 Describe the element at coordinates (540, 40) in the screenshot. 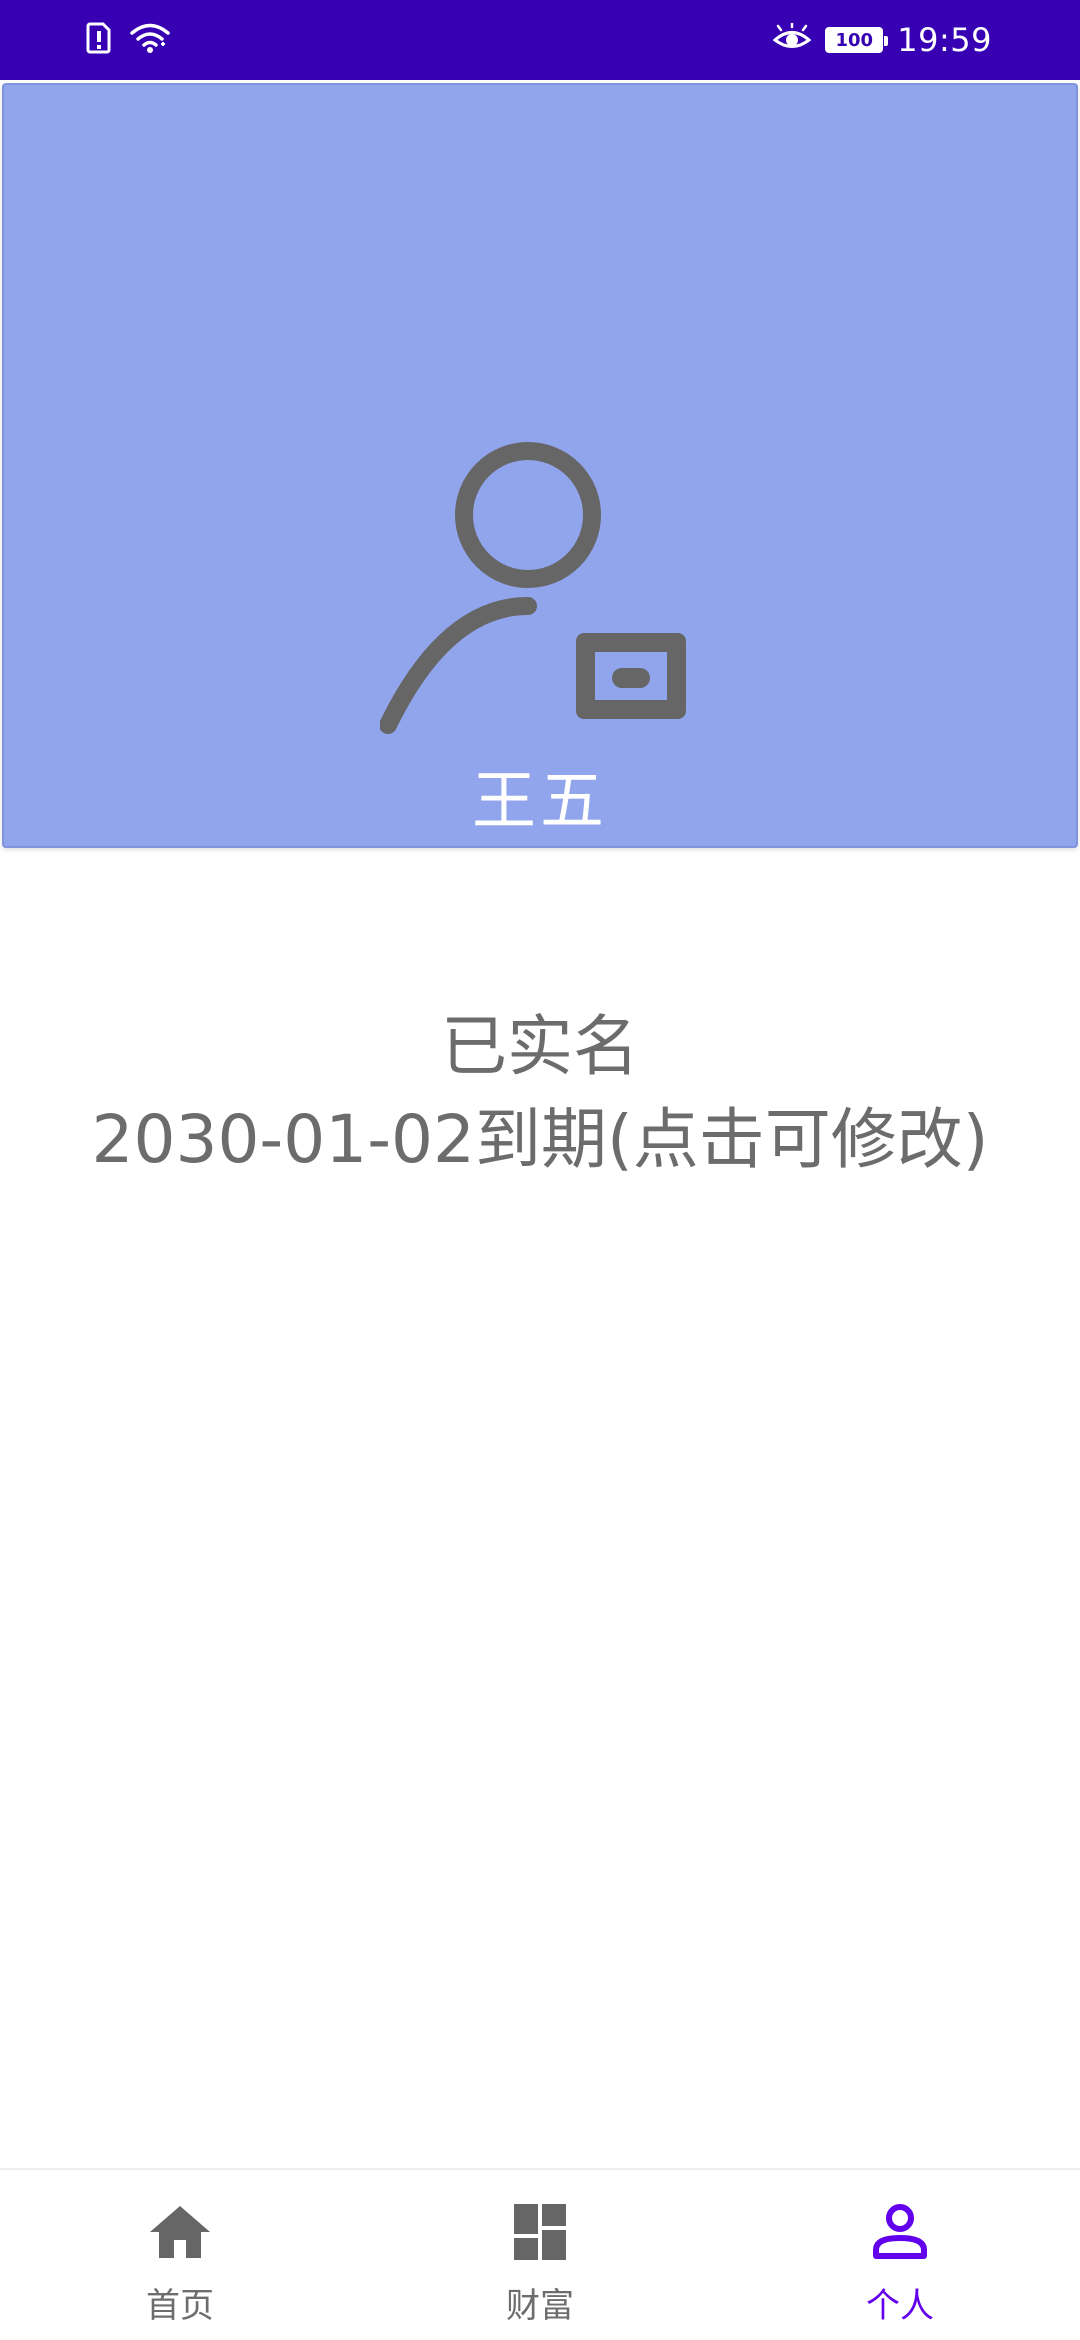

I see `status-bar: 100 19:59` at that location.